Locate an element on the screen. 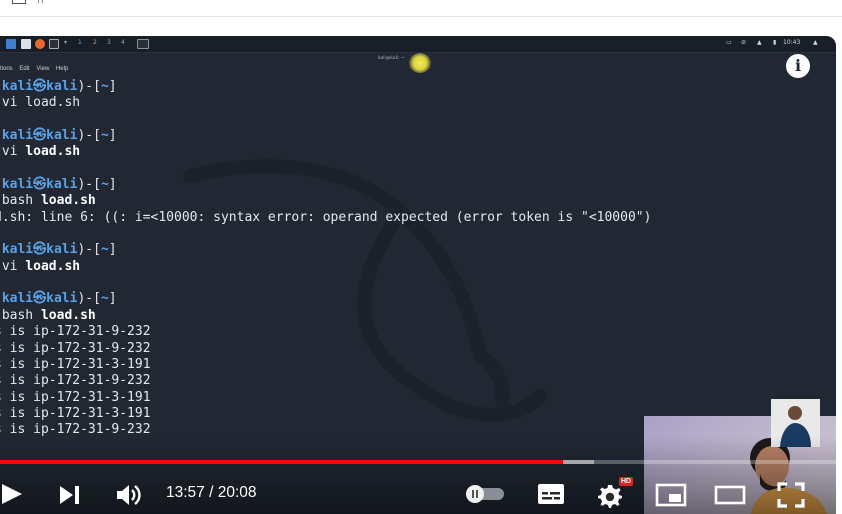  clock: 10:43 is located at coordinates (792, 42).